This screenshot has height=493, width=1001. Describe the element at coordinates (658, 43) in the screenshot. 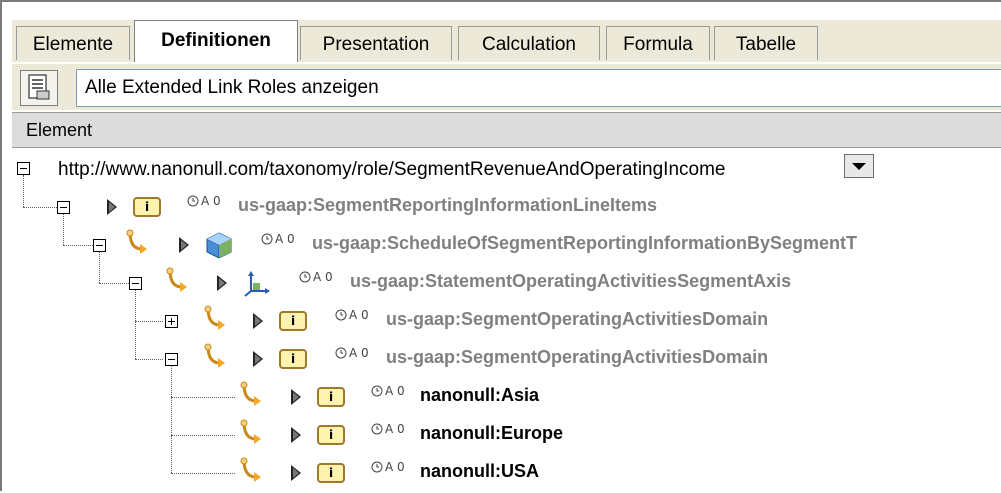

I see `tab-formula: Formula` at that location.